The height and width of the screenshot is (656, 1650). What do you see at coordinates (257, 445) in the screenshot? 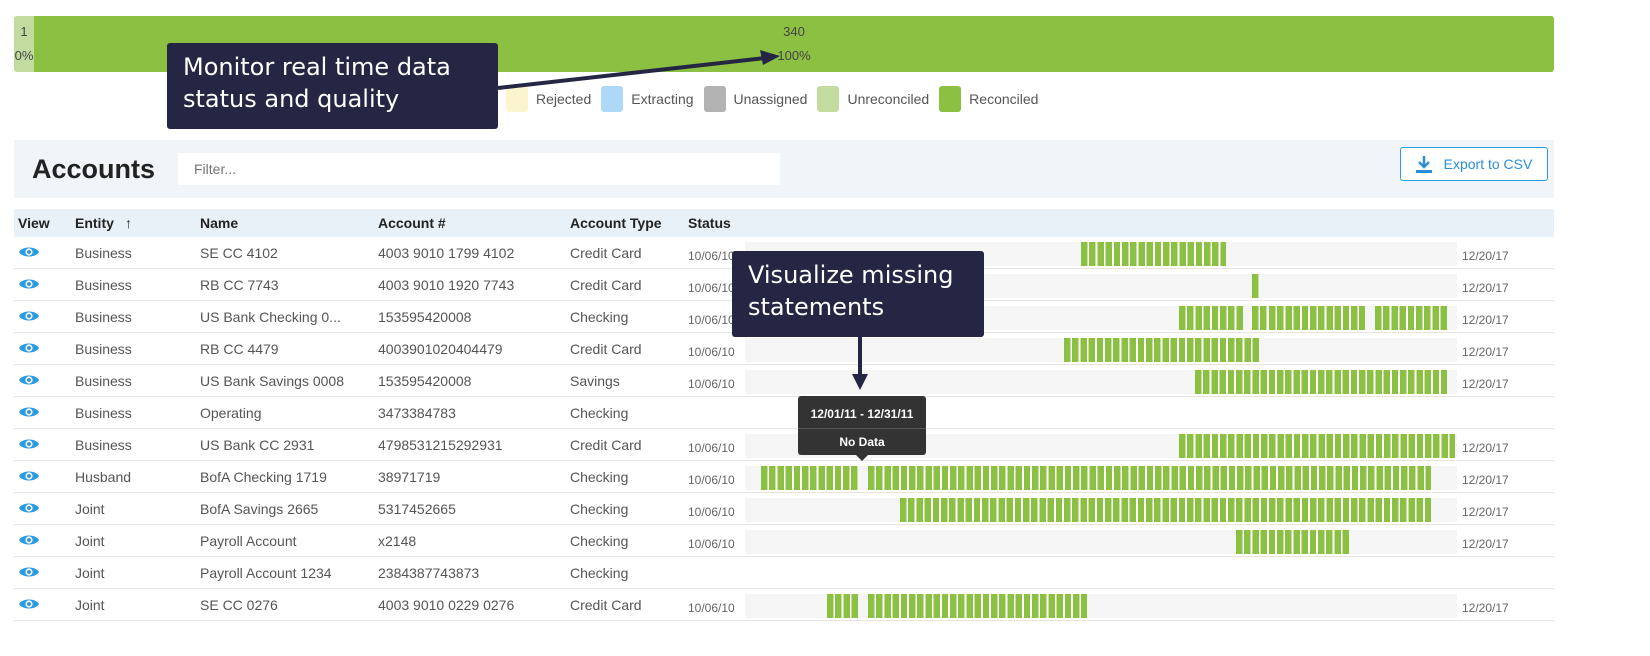
I see `name-cell: US Bank CC 2931` at bounding box center [257, 445].